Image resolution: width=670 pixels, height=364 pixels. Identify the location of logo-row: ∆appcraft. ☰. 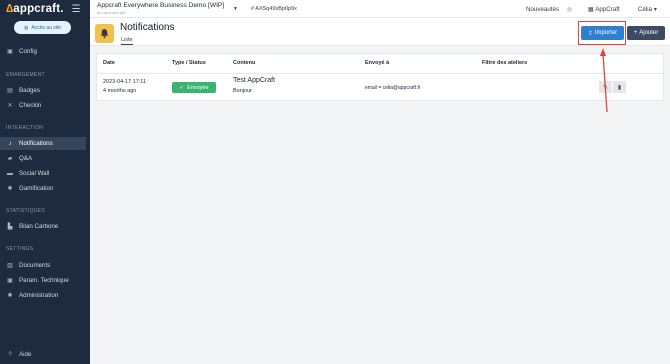
(45, 9).